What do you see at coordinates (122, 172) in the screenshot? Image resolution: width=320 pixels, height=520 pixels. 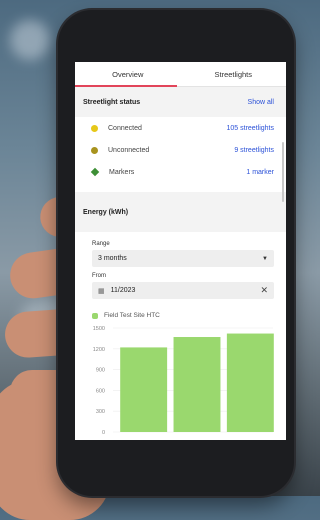 I see `status-label: Markers` at bounding box center [122, 172].